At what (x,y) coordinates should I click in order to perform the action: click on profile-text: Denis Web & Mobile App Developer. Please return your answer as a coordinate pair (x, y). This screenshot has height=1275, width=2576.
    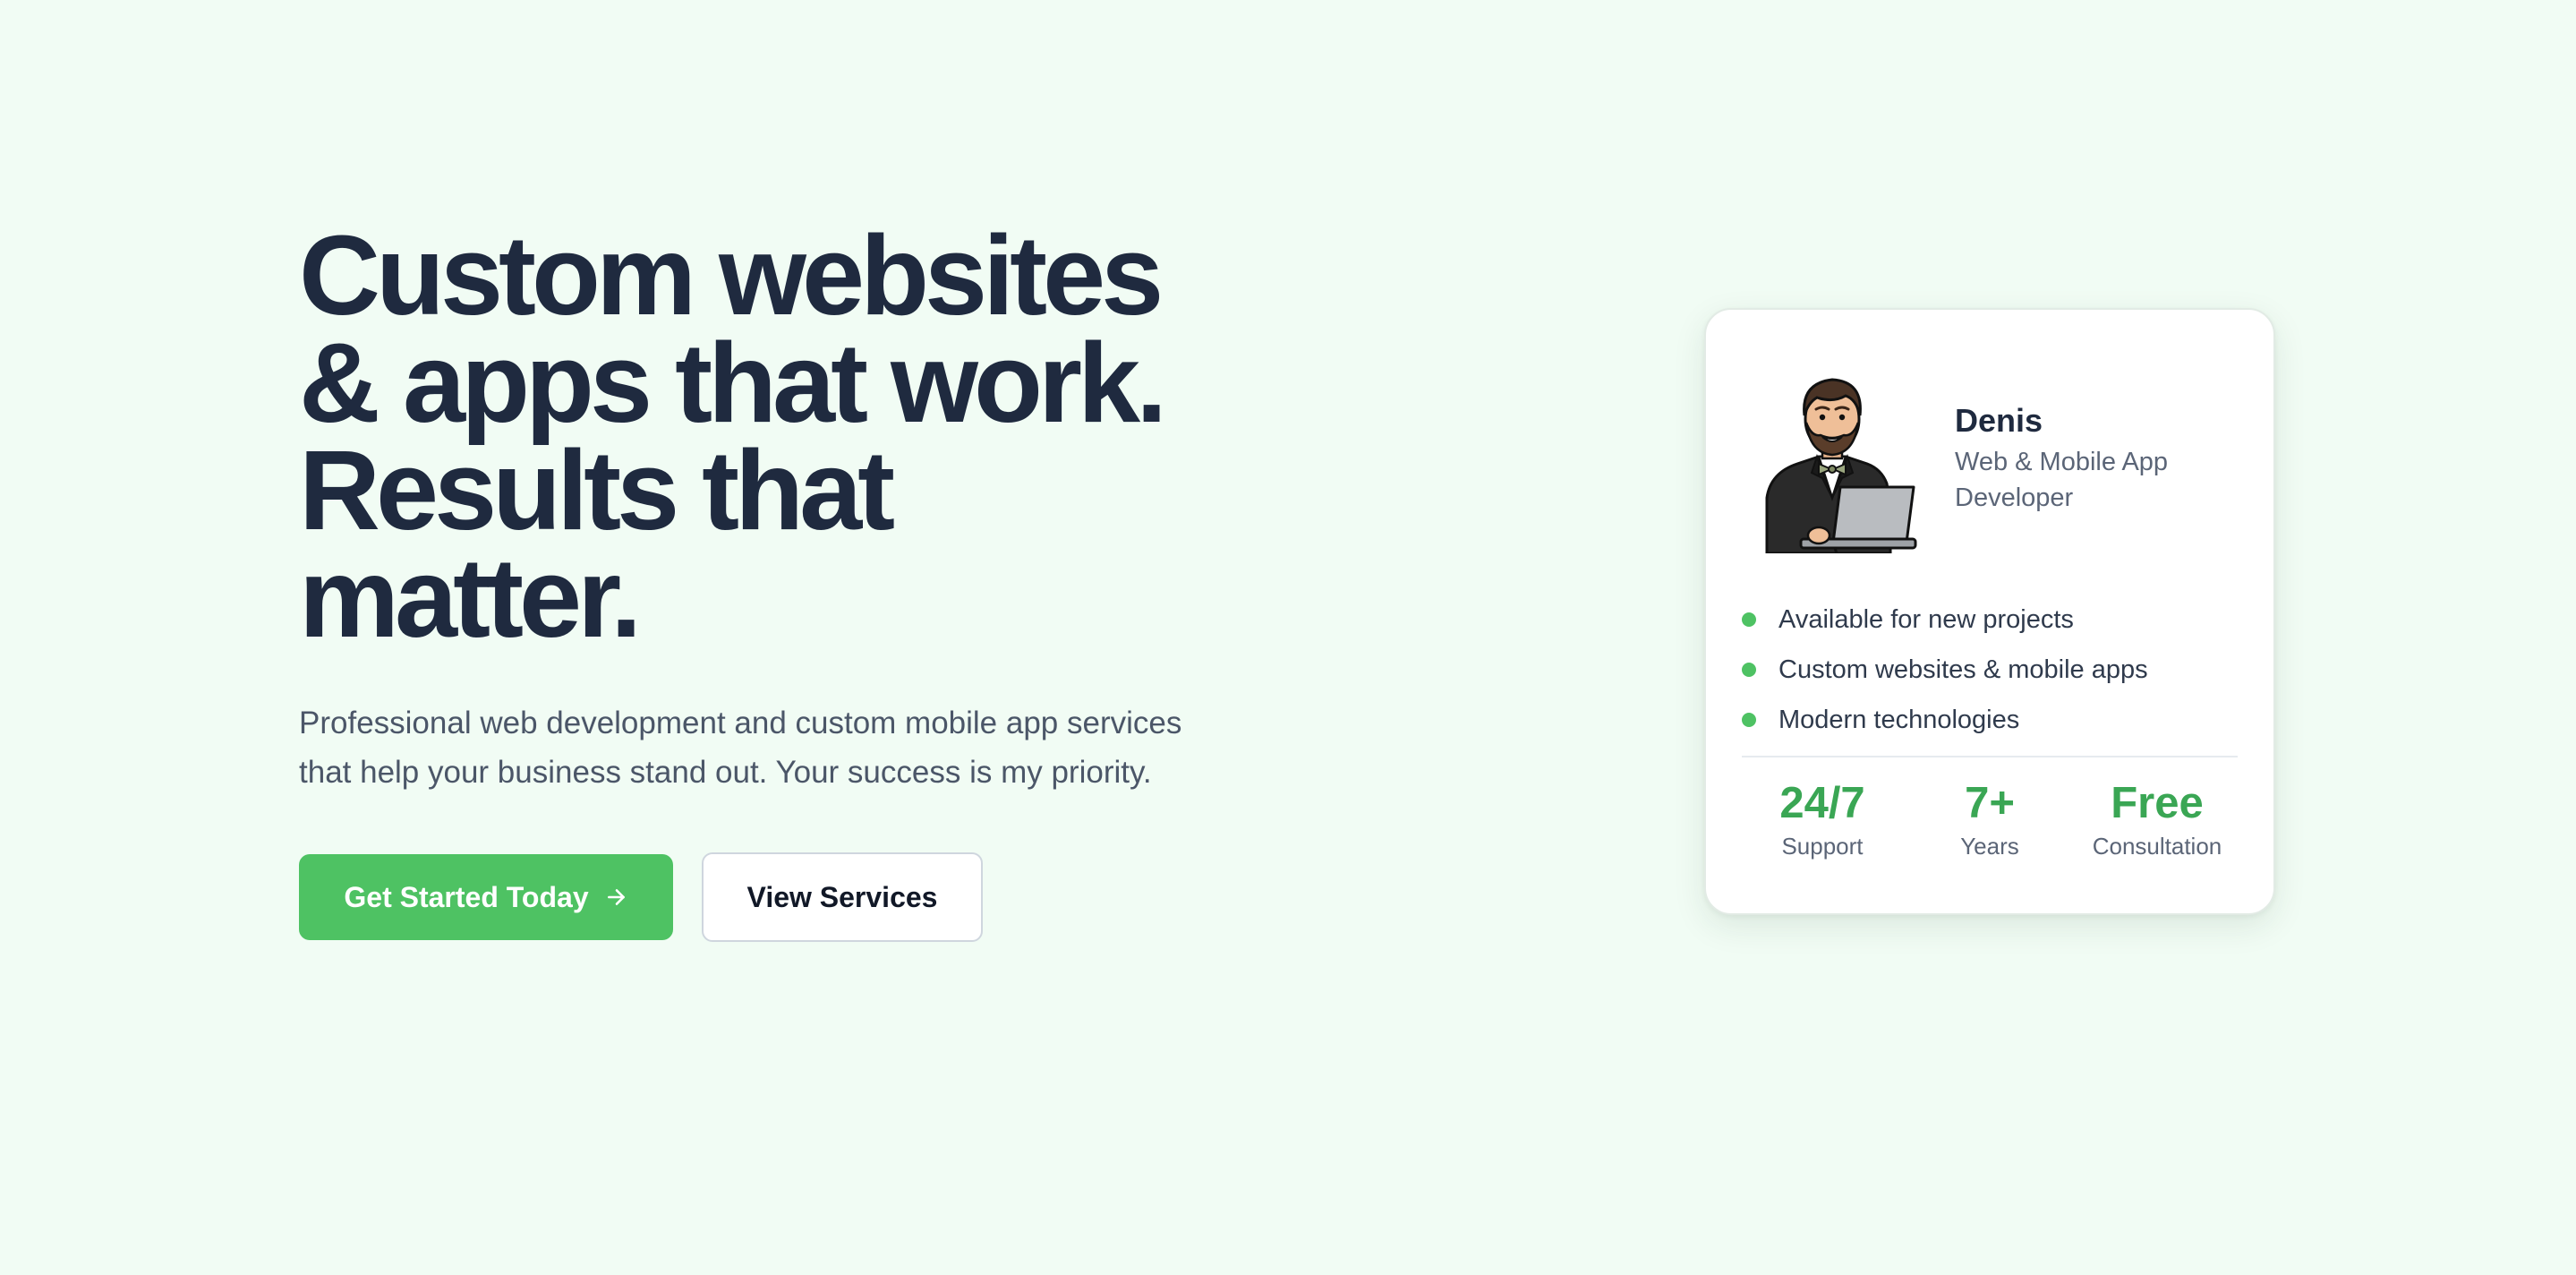
    Looking at the image, I should click on (2080, 458).